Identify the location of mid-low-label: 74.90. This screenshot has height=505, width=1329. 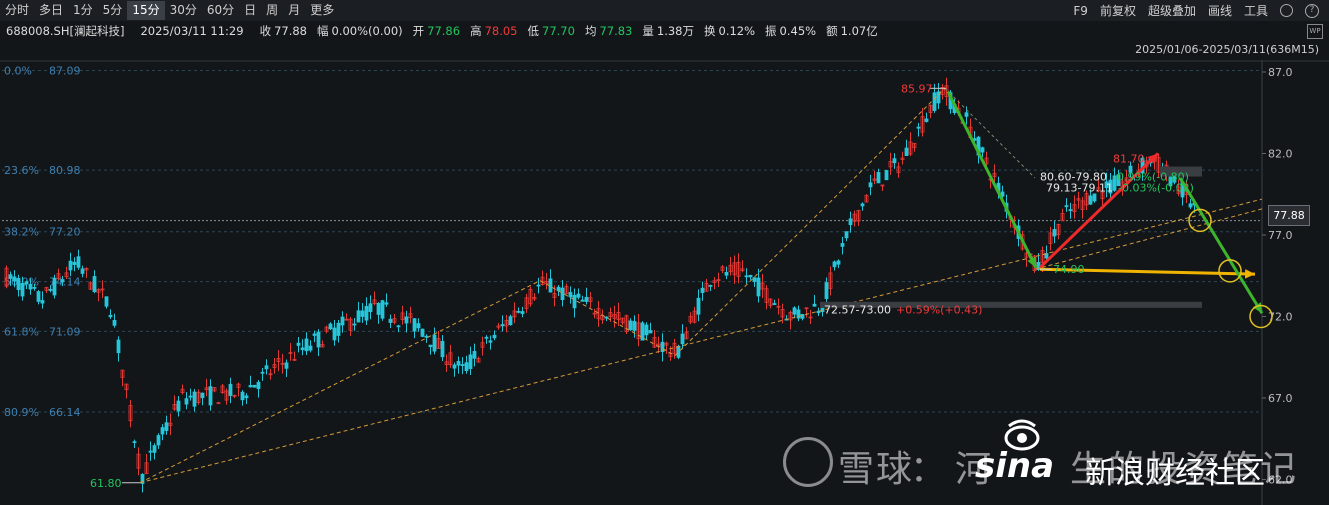
(1069, 269).